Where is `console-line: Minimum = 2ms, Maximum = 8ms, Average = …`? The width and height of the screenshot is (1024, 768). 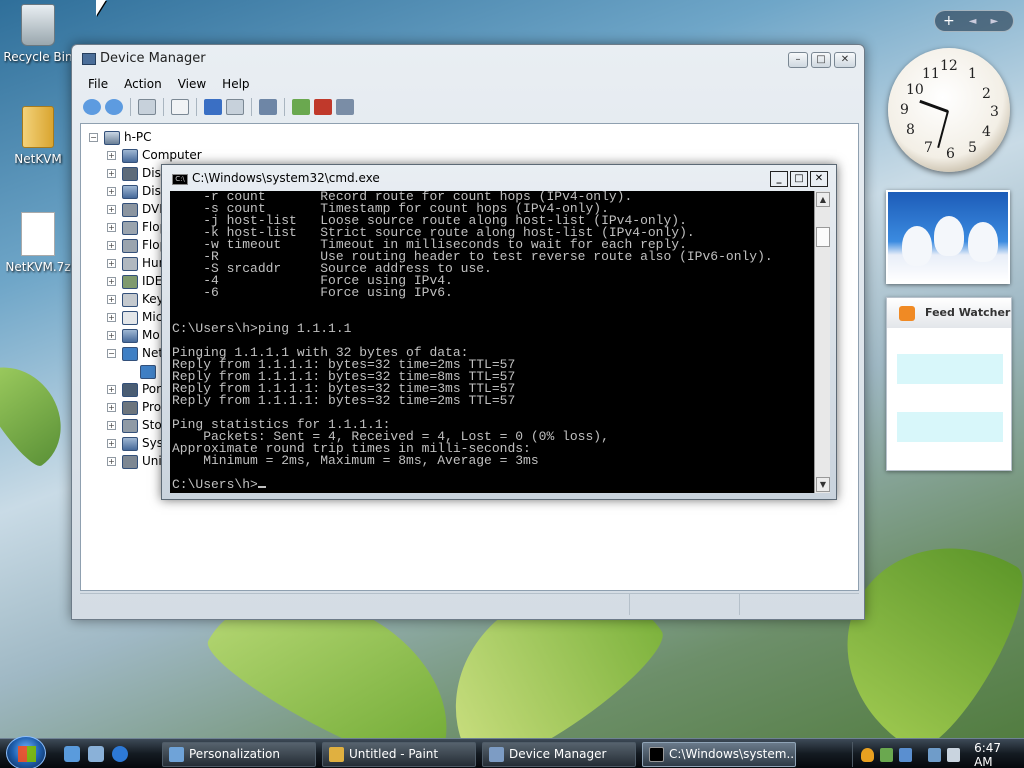
console-line: Minimum = 2ms, Maximum = 8ms, Average = … is located at coordinates (355, 460).